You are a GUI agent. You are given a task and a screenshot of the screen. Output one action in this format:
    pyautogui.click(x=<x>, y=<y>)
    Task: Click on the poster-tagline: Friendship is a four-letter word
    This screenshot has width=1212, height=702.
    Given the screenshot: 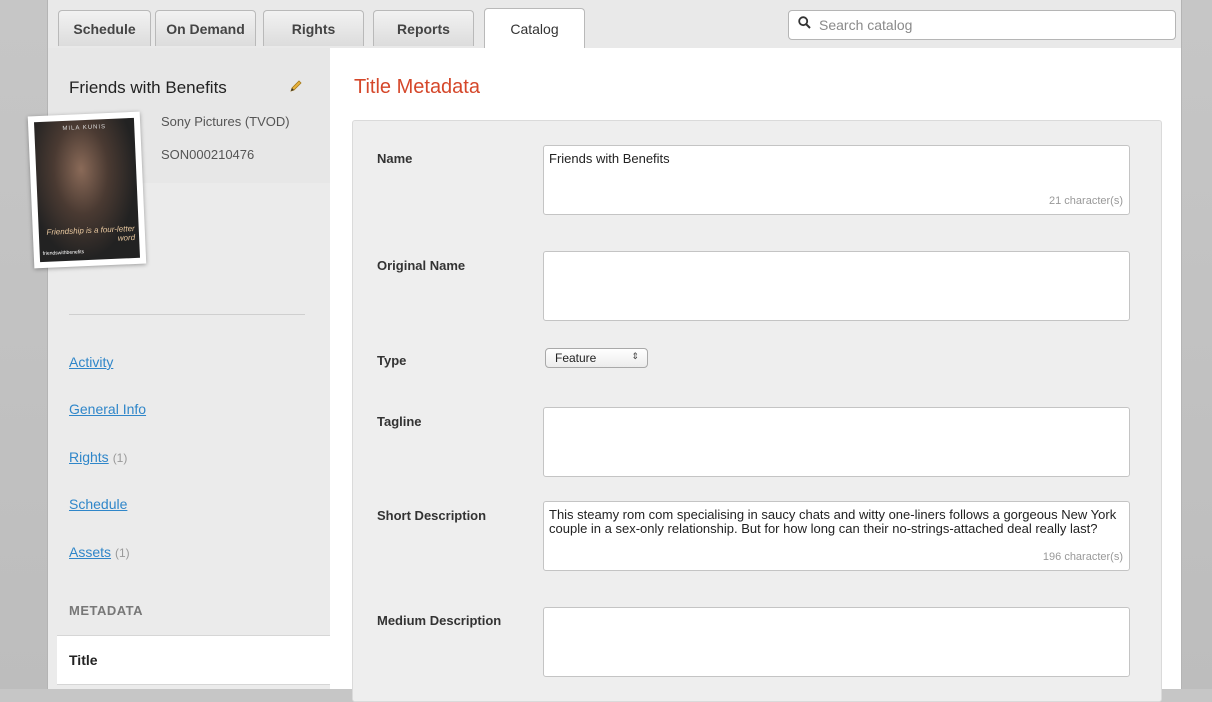 What is the action you would take?
    pyautogui.click(x=91, y=233)
    